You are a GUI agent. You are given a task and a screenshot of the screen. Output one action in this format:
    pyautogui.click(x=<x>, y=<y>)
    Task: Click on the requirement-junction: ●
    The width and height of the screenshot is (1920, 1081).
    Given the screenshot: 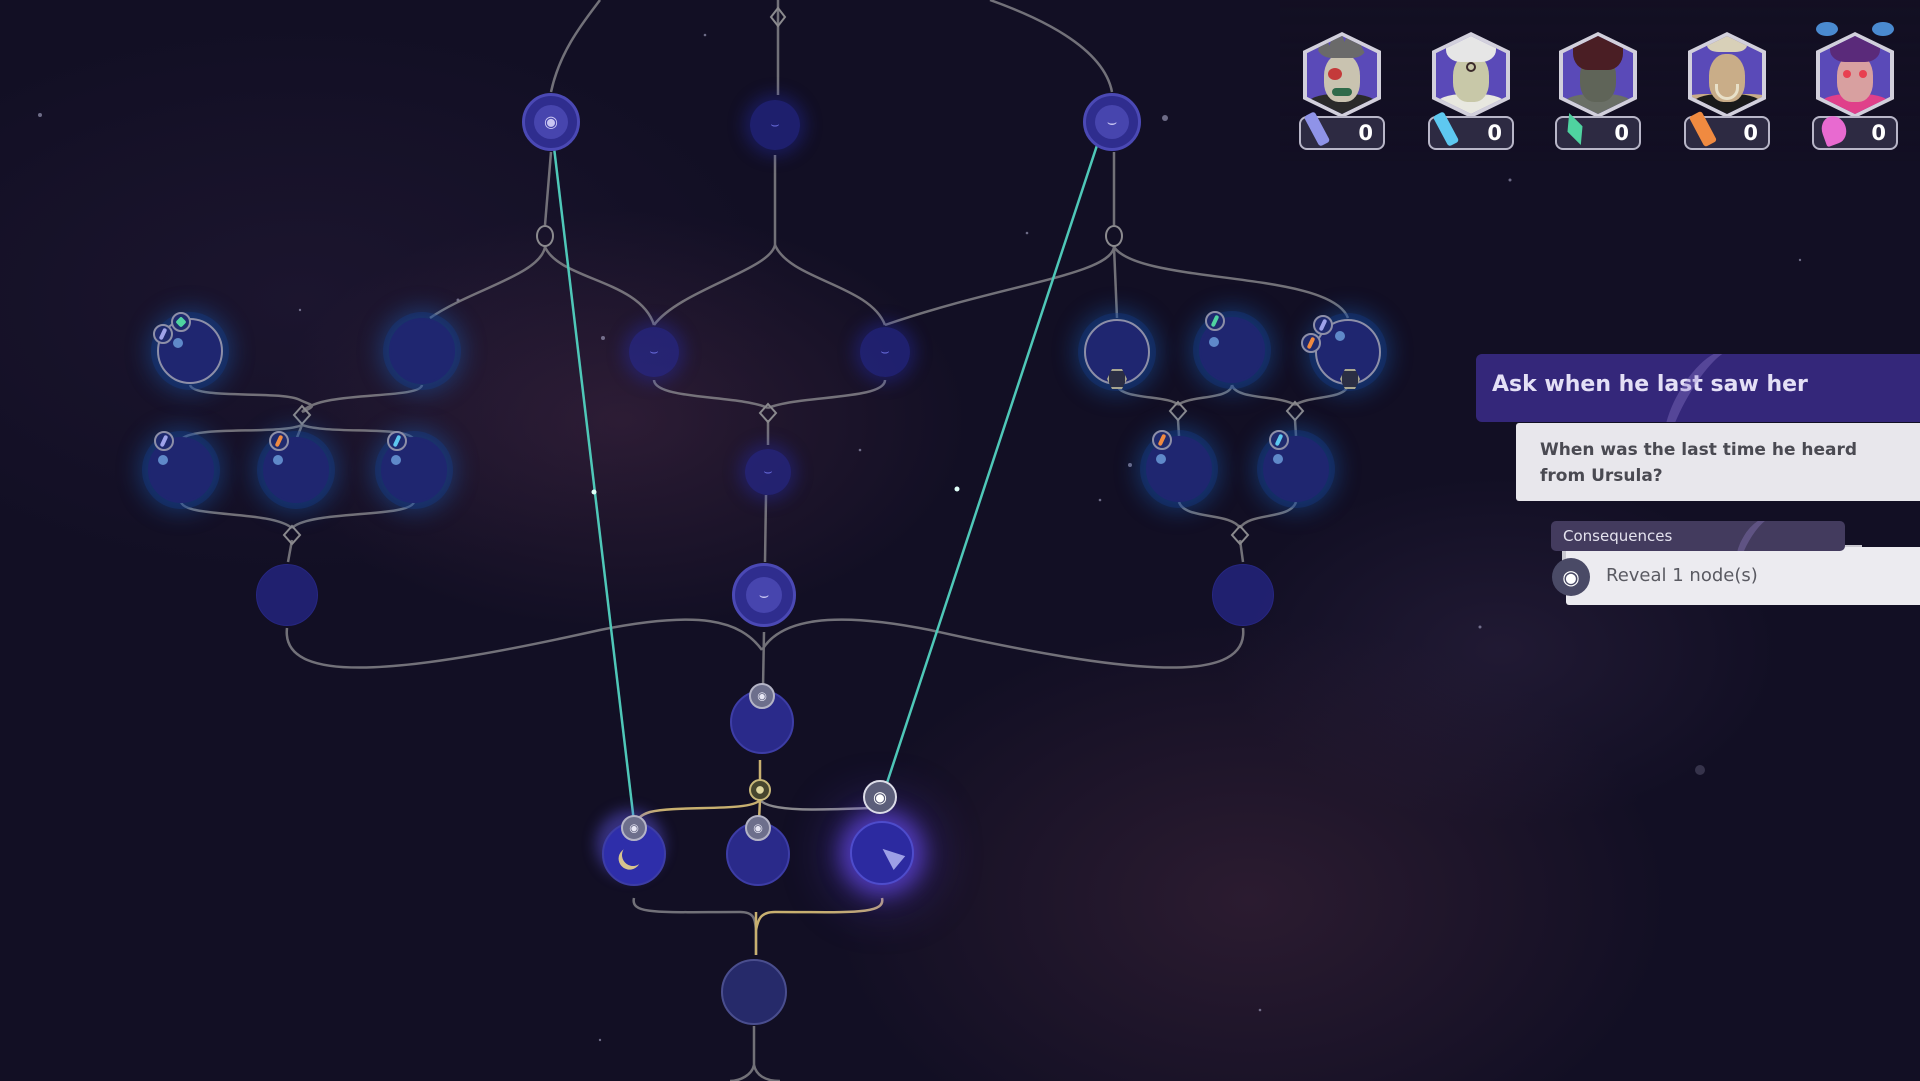 What is the action you would take?
    pyautogui.click(x=760, y=790)
    